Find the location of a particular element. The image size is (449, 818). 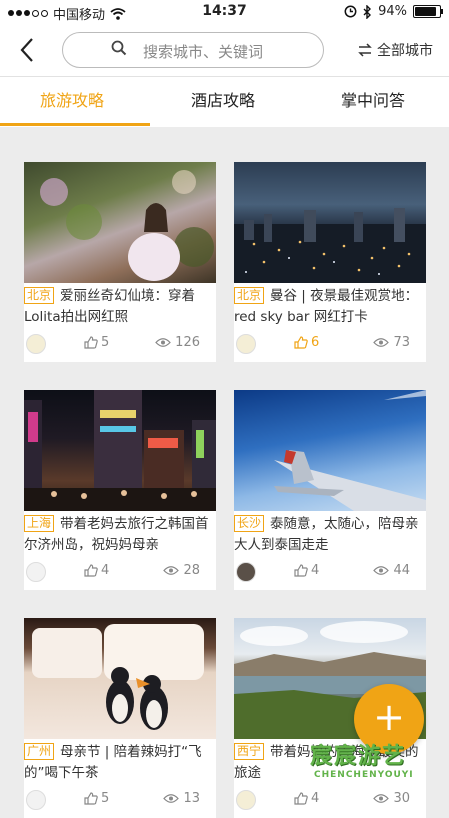

guide-photo-night-skyline is located at coordinates (330, 222).